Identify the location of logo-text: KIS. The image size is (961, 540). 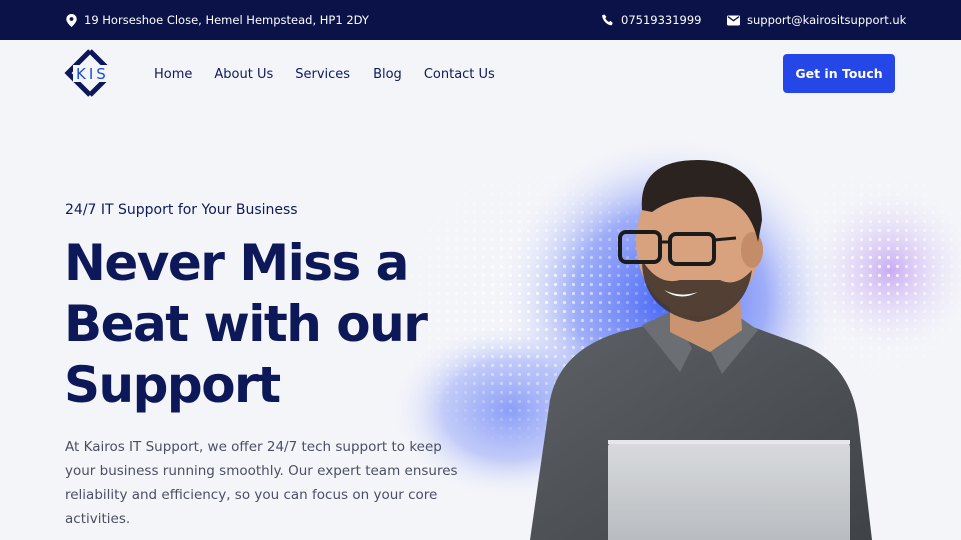
(92, 74).